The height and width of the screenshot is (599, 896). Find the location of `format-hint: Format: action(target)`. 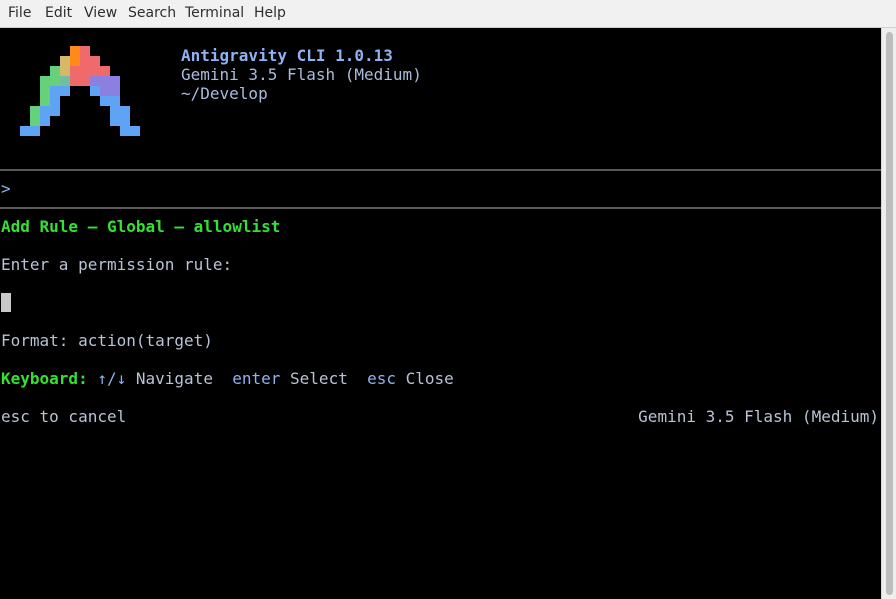

format-hint: Format: action(target) is located at coordinates (107, 340).